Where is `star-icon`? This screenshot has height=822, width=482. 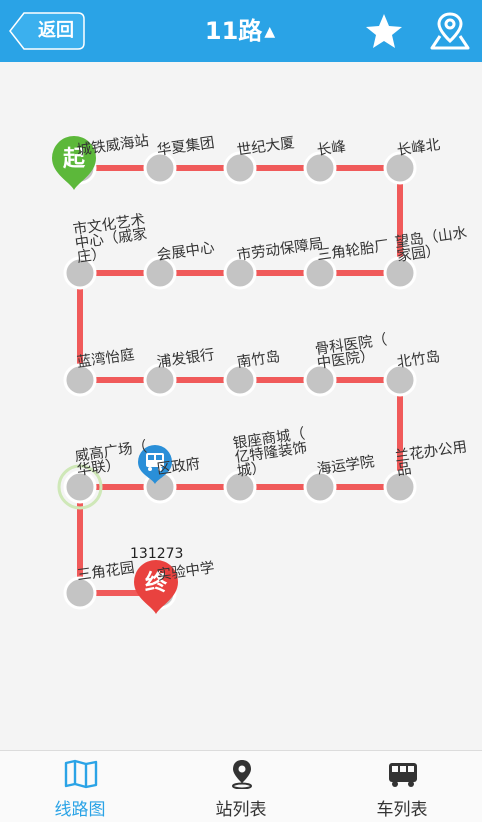
star-icon is located at coordinates (384, 31).